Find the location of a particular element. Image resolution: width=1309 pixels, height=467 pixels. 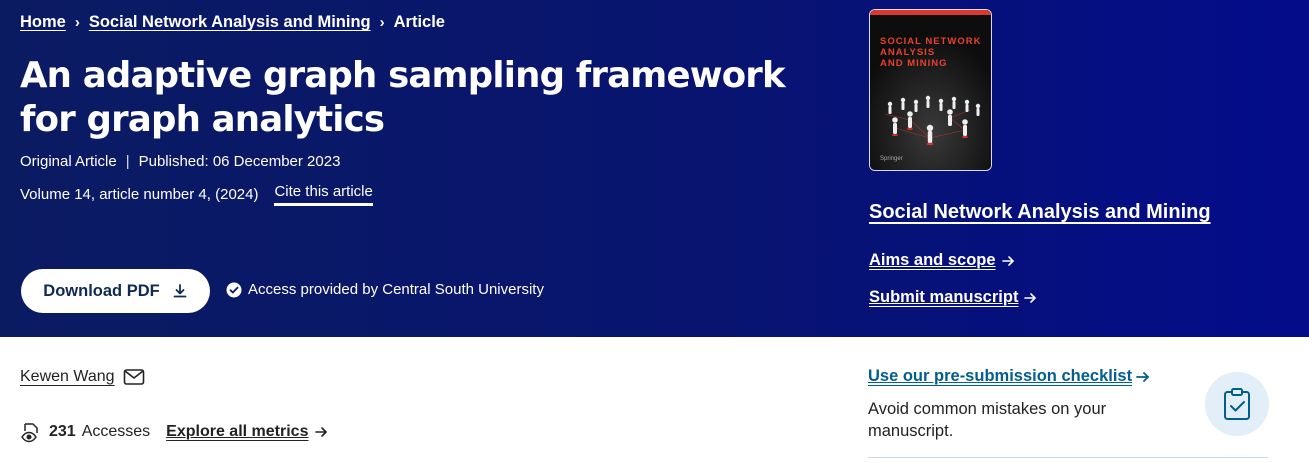

article-metrics: 231 Accesses Explore all metrics is located at coordinates (174, 432).